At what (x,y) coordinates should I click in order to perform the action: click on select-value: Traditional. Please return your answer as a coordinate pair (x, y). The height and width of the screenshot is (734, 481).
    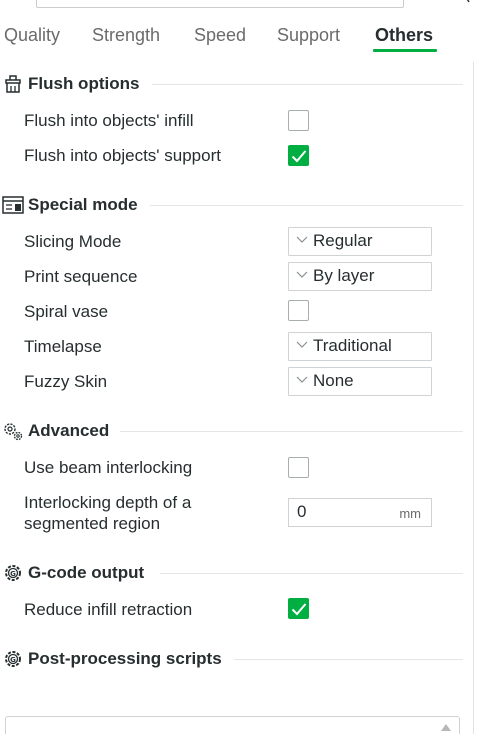
    Looking at the image, I should click on (352, 345).